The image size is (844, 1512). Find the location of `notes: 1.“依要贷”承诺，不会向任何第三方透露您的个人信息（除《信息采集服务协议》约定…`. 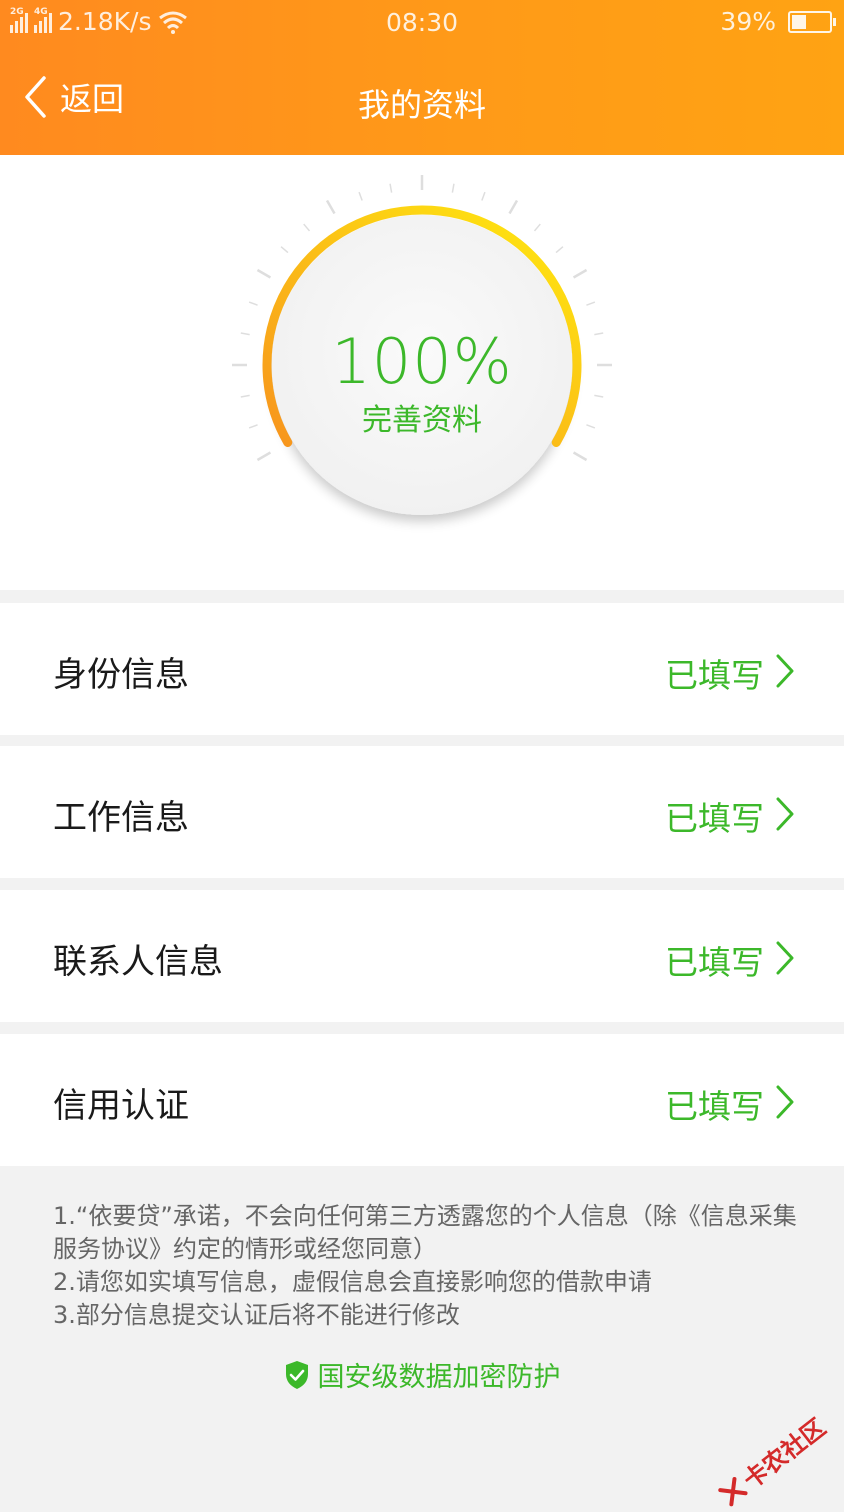

notes: 1.“依要贷”承诺，不会向任何第三方透露您的个人信息（除《信息采集服务协议》约定… is located at coordinates (433, 1266).